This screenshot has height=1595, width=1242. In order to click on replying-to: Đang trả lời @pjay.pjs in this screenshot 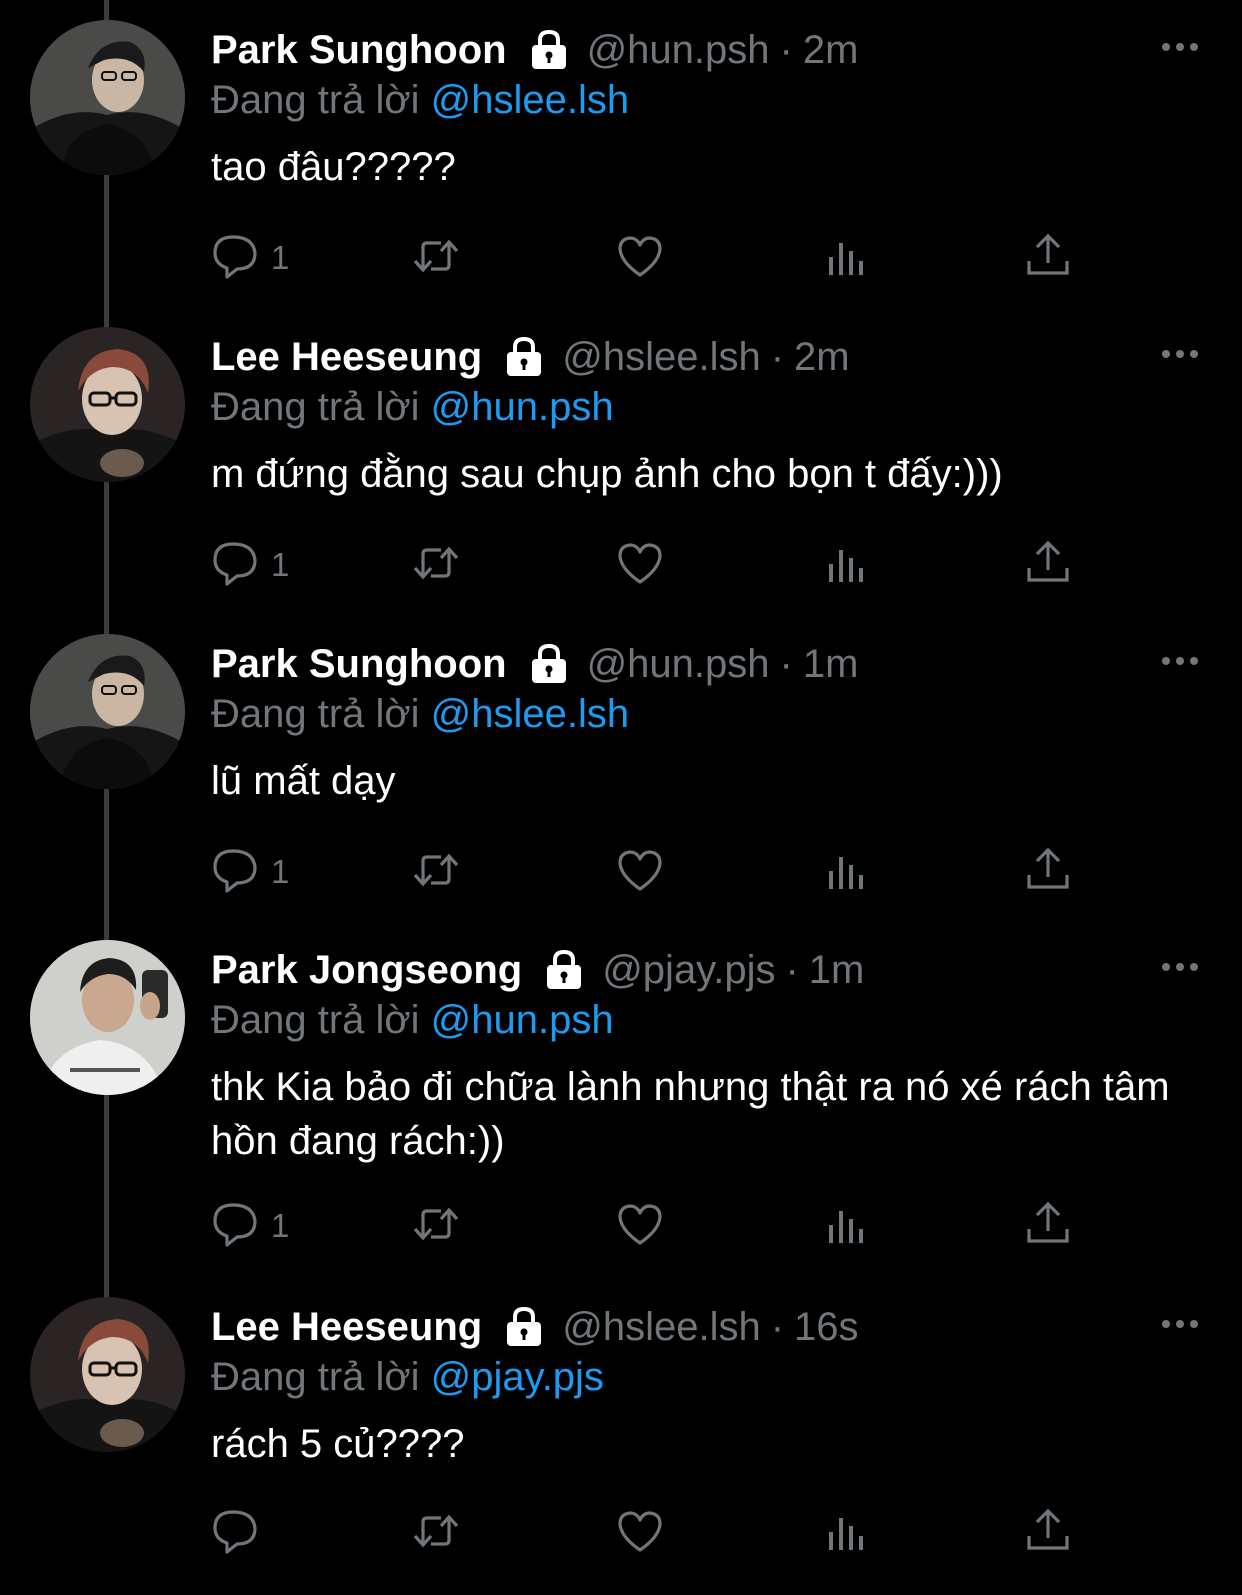, I will do `click(407, 1377)`.